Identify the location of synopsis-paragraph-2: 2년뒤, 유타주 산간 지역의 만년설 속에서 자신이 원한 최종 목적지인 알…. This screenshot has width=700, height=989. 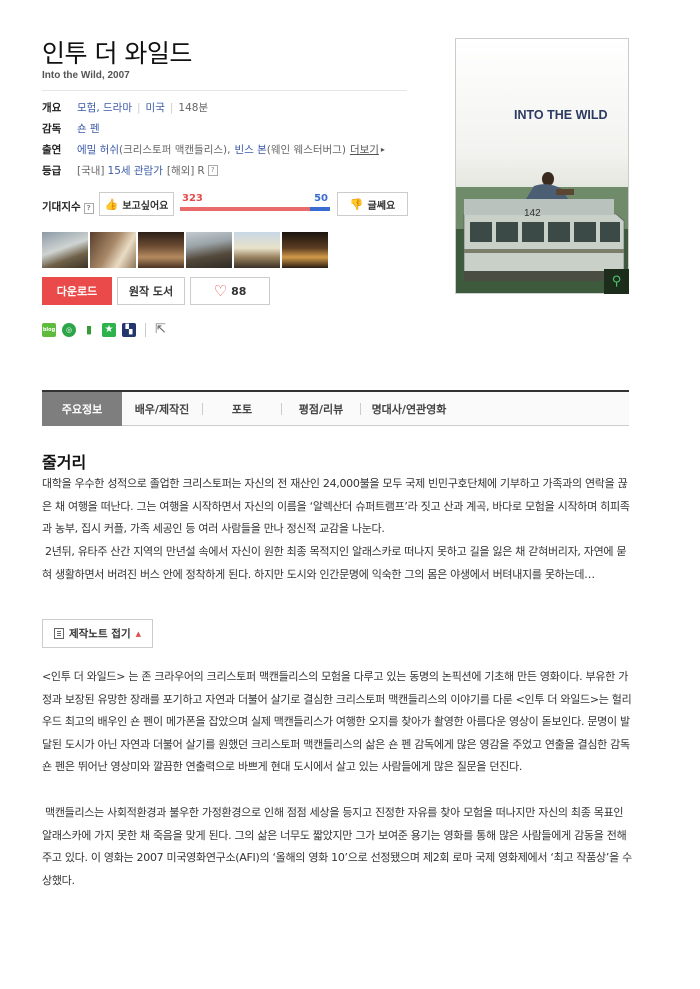
(334, 563).